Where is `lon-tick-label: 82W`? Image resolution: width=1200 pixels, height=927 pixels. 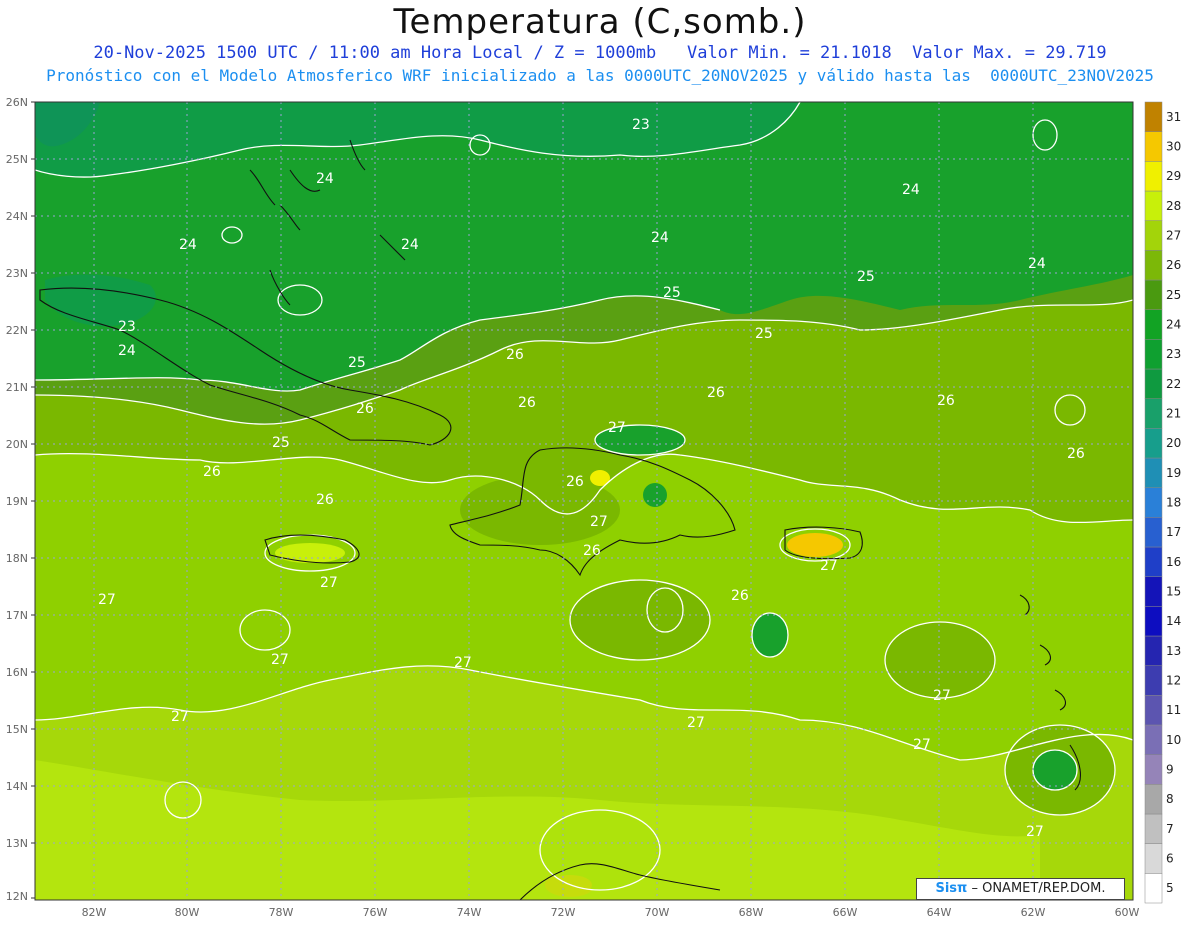 lon-tick-label: 82W is located at coordinates (94, 912).